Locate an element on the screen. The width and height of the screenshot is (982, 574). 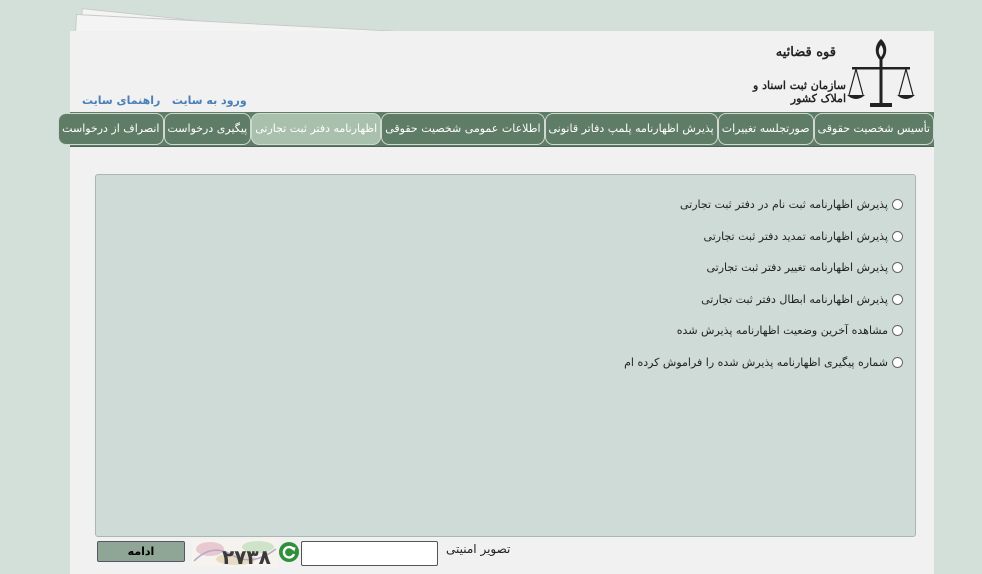
org-title: قوه قضائیه is located at coordinates (805, 52).